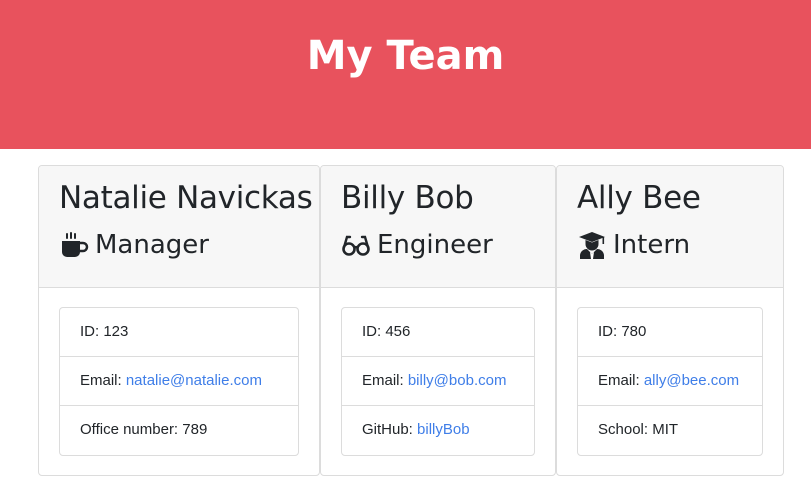 Image resolution: width=811 pixels, height=493 pixels. Describe the element at coordinates (652, 245) in the screenshot. I see `role-label: Intern` at that location.